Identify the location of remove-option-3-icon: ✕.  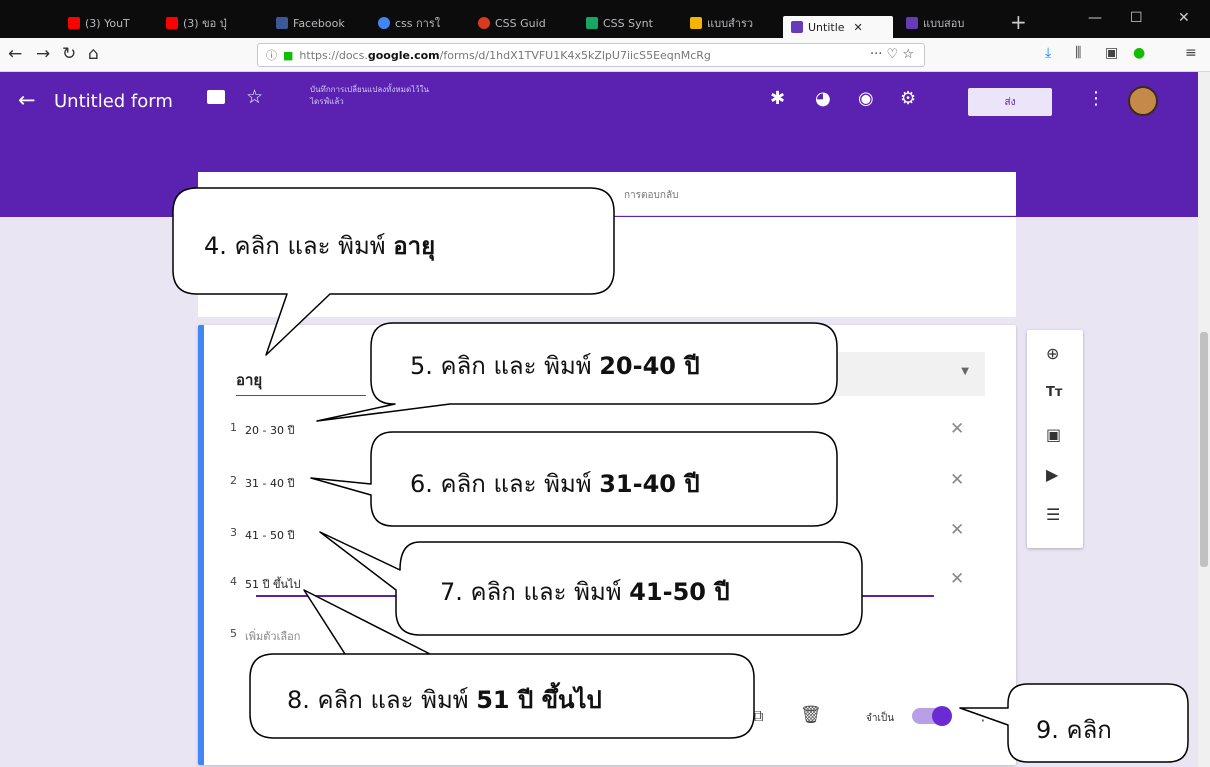
(957, 530).